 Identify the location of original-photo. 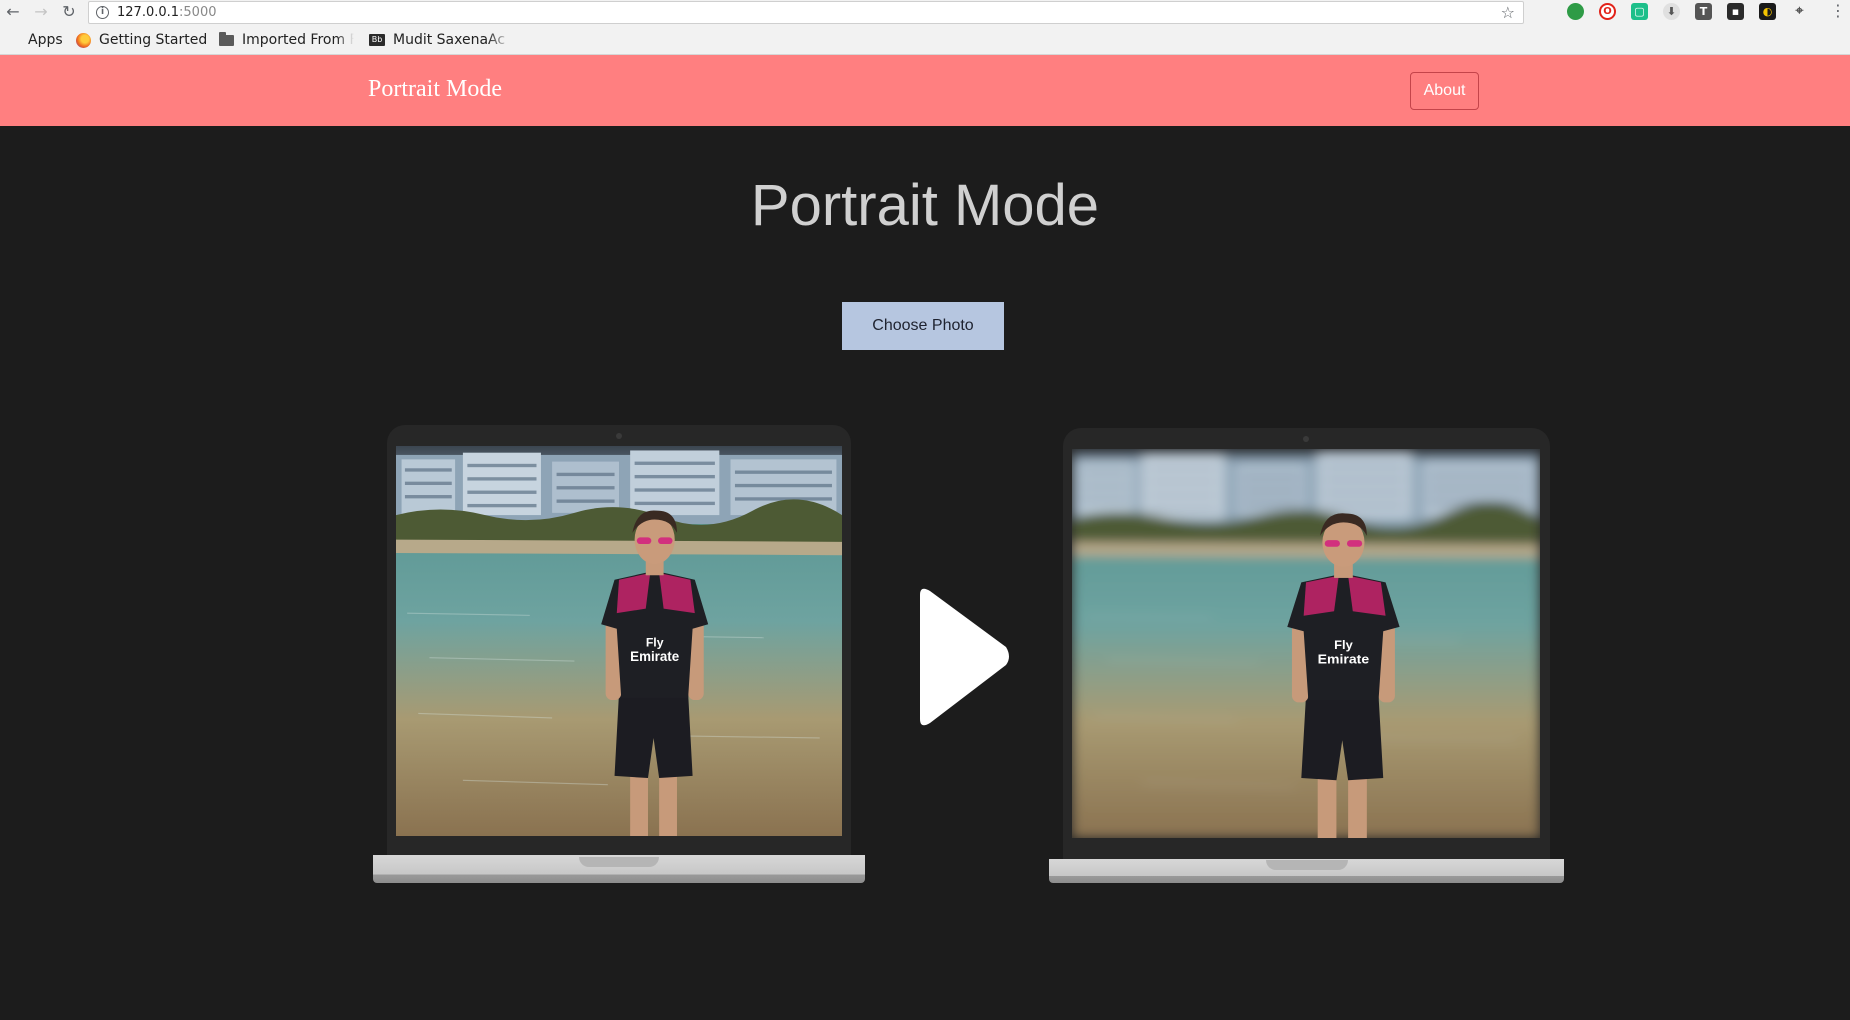
(619, 641).